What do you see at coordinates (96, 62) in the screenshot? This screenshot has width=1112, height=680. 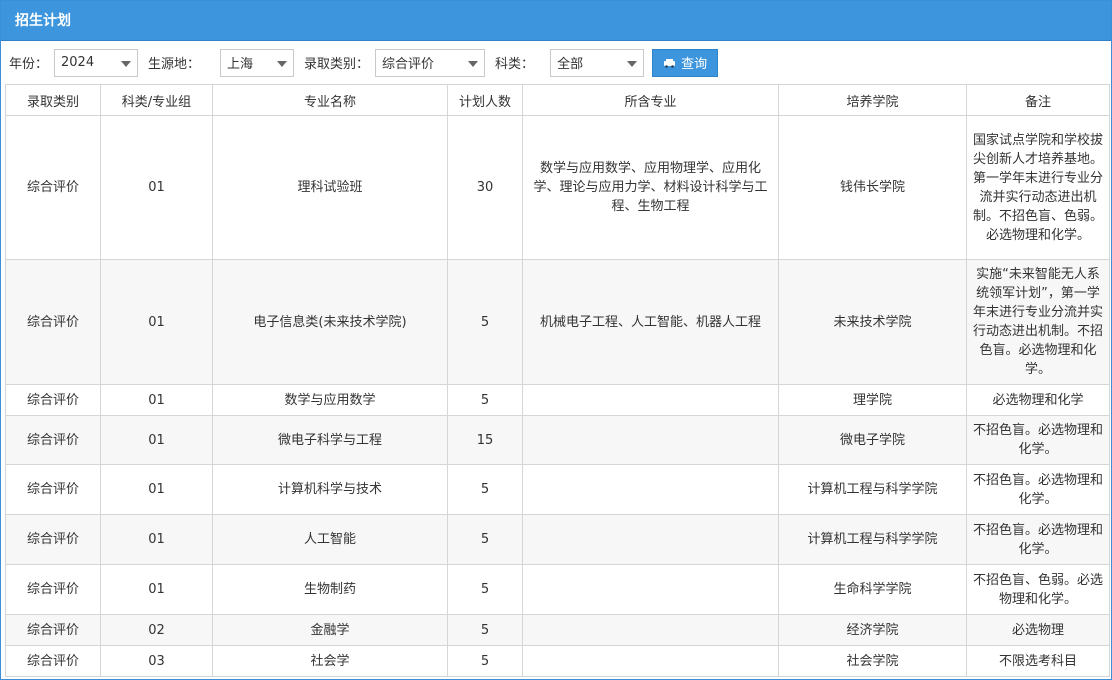 I see `year-select: 2024` at bounding box center [96, 62].